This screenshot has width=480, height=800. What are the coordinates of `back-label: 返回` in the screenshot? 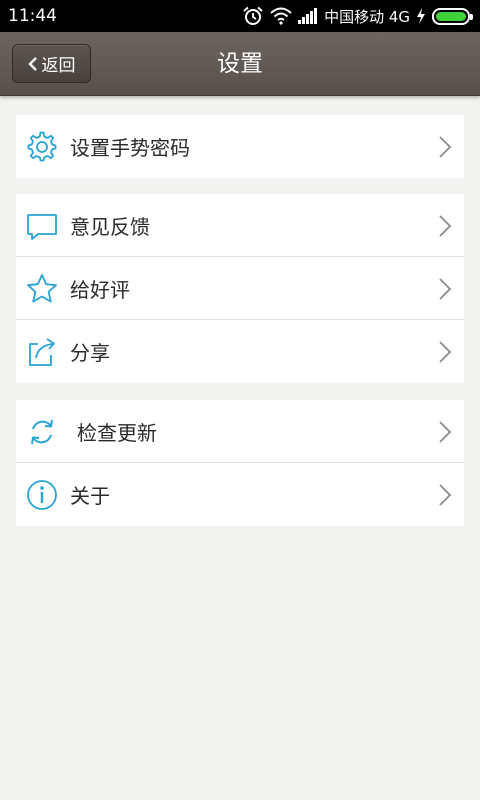 It's located at (58, 66).